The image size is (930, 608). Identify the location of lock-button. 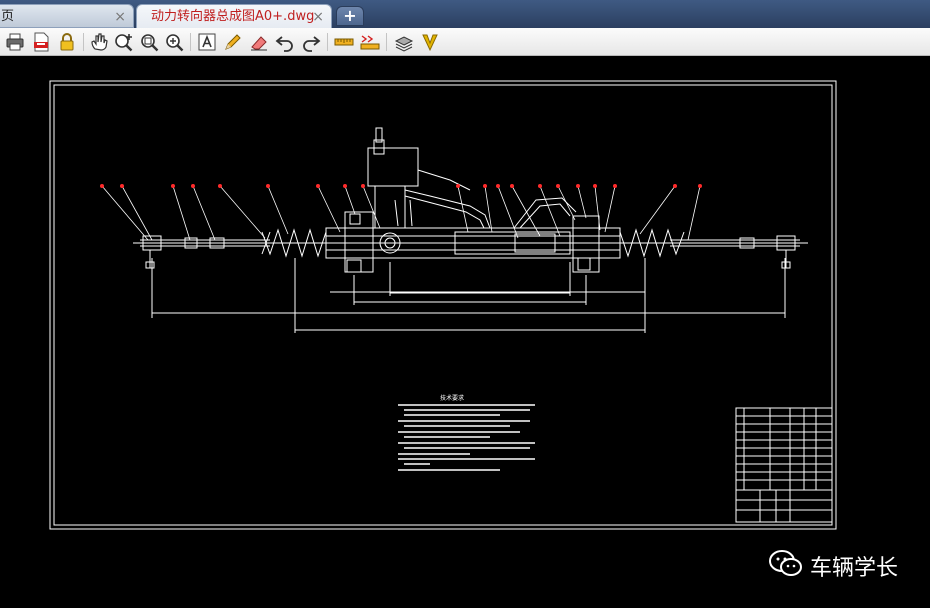
(67, 42).